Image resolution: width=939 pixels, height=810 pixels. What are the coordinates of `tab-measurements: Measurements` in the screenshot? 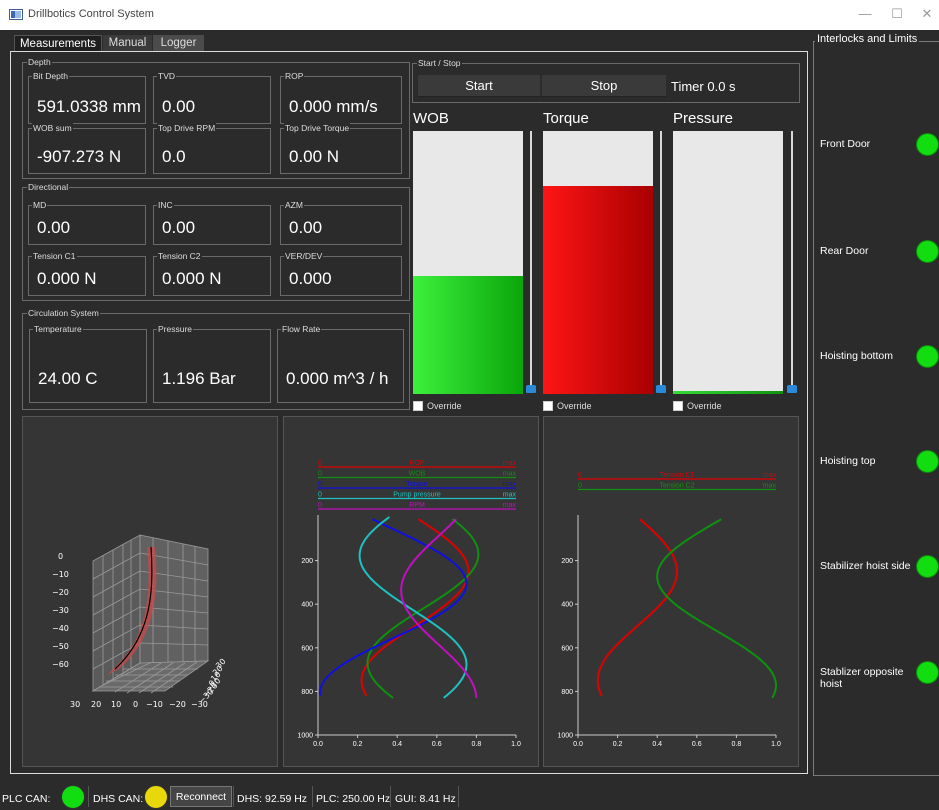 It's located at (58, 43).